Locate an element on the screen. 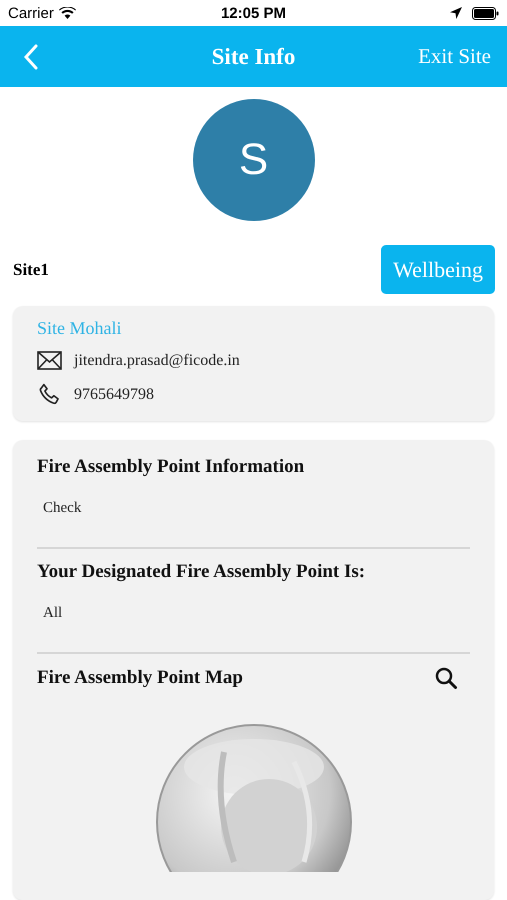 This screenshot has height=900, width=507. phone-icon is located at coordinates (49, 394).